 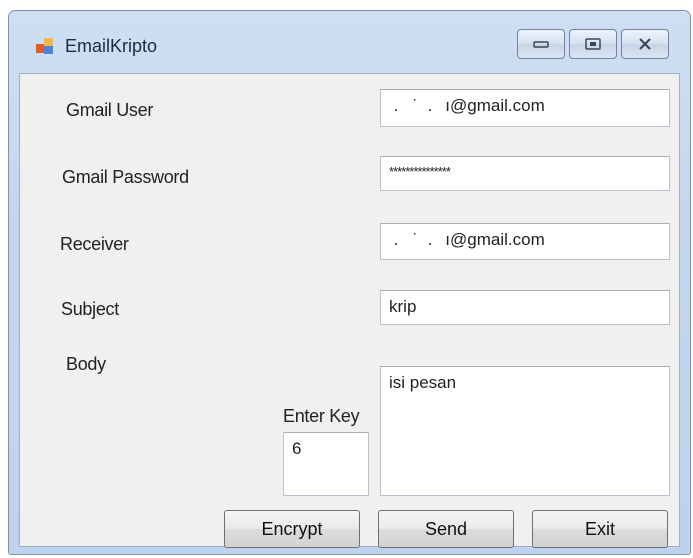 I want to click on gmail-password-input: ***************, so click(x=525, y=173).